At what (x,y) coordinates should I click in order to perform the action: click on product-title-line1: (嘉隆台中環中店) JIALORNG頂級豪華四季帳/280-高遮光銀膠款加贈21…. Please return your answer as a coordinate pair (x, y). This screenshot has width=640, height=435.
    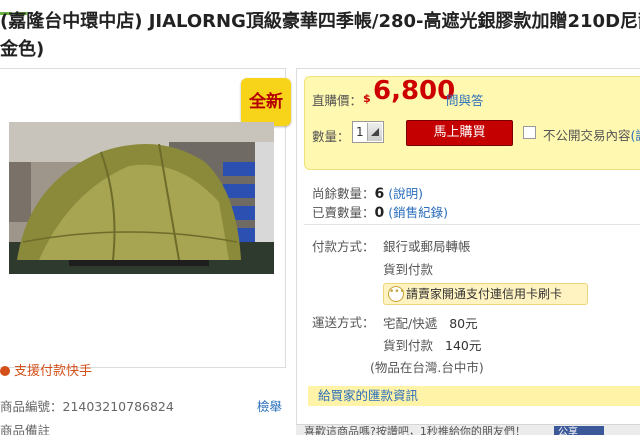
    Looking at the image, I should click on (320, 21).